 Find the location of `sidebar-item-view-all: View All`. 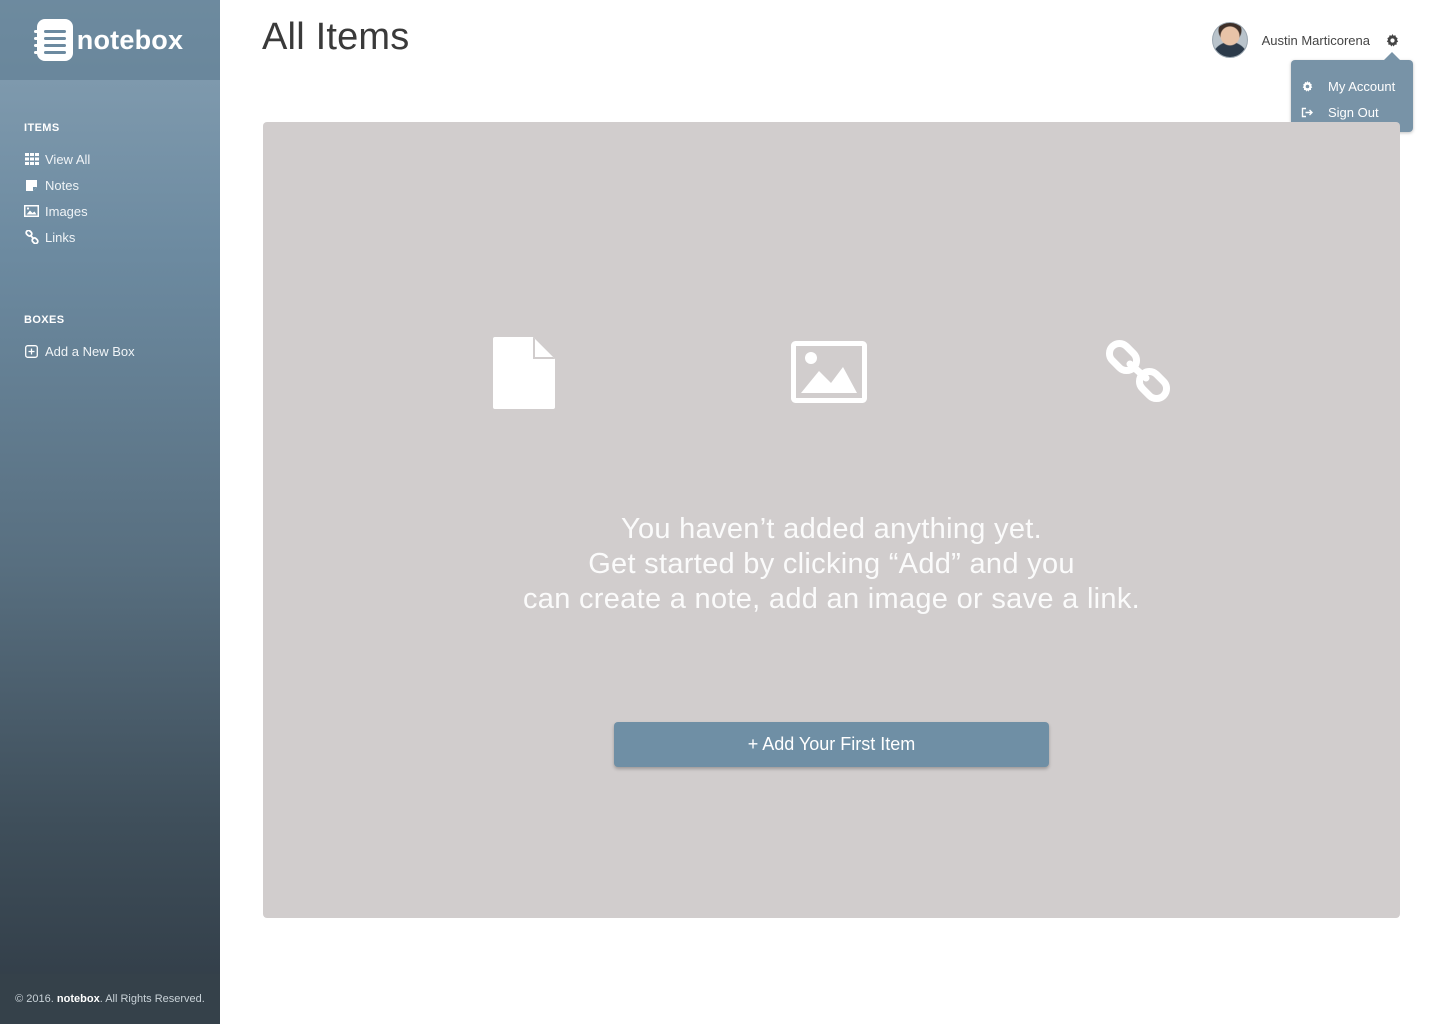

sidebar-item-view-all: View All is located at coordinates (122, 159).